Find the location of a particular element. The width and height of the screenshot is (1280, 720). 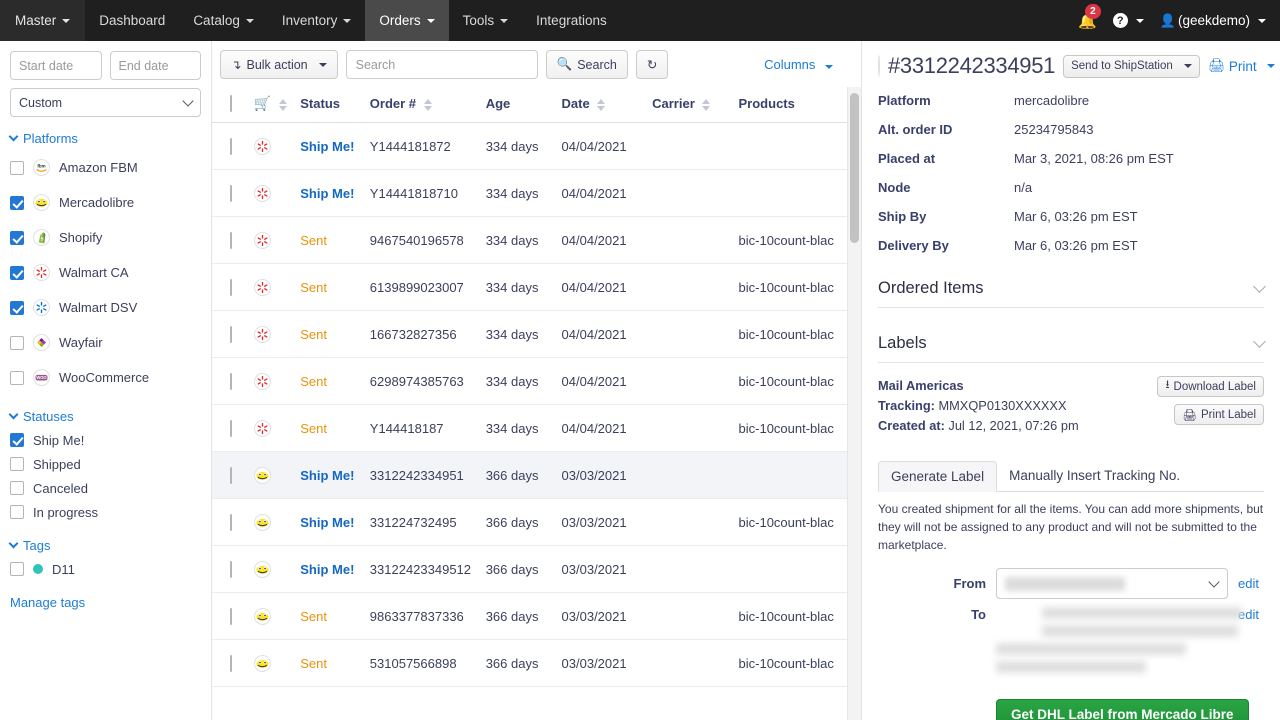

row-order-cell: 6139899023007 is located at coordinates (423, 287).